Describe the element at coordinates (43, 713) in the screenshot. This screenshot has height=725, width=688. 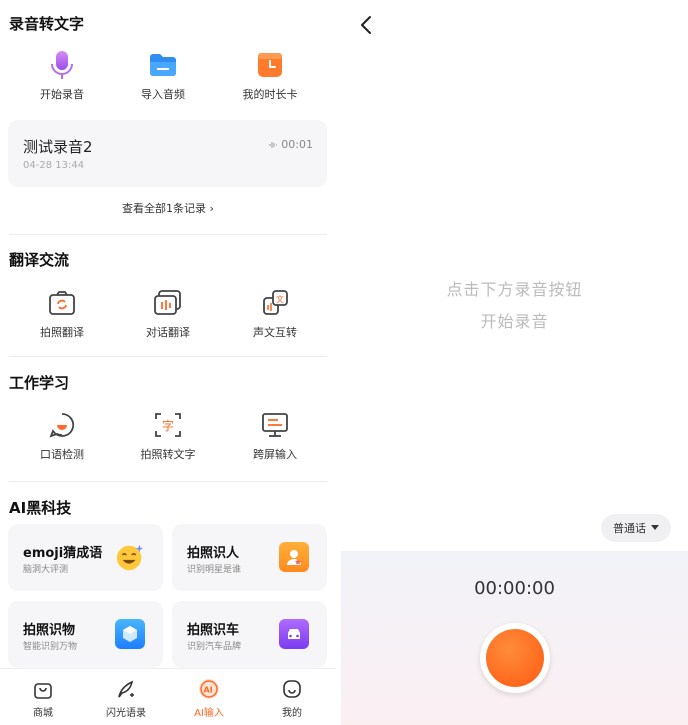
I see `tab-label: 商城` at that location.